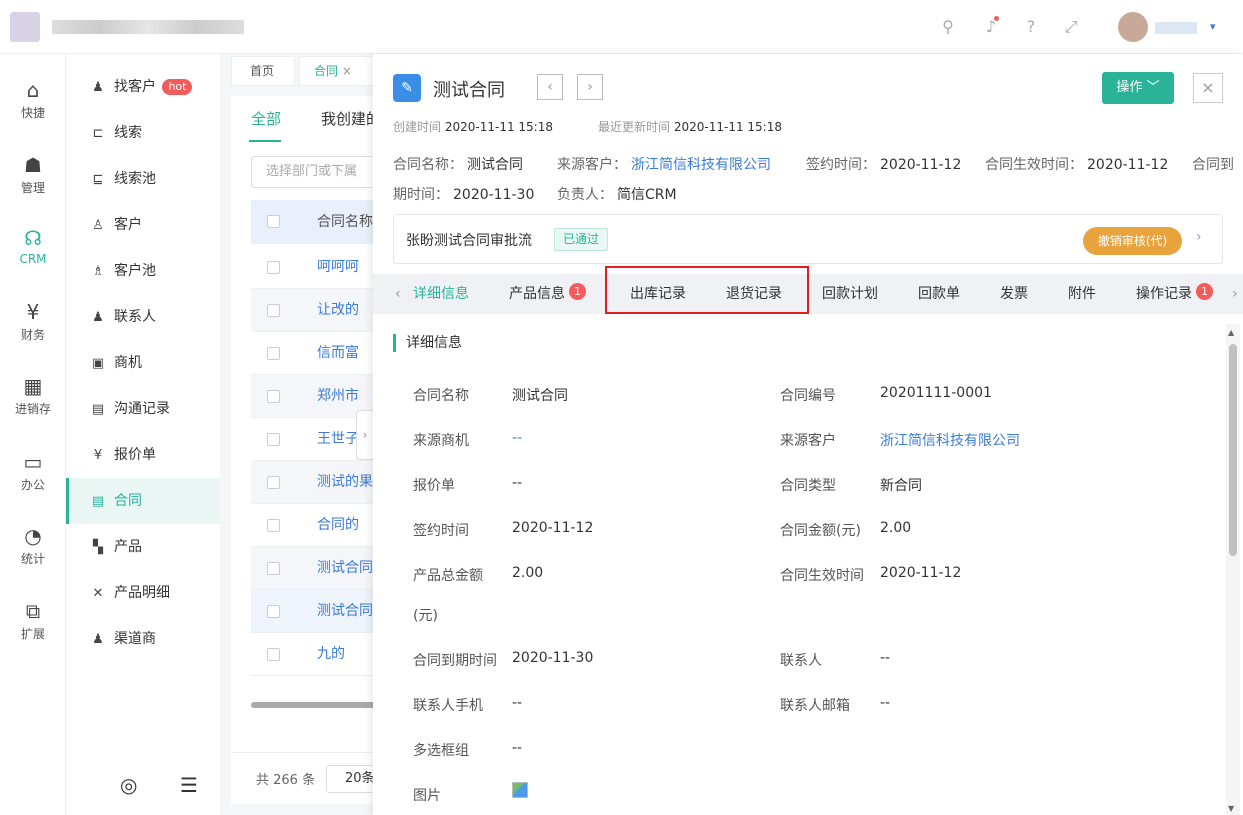 The height and width of the screenshot is (815, 1243). I want to click on menu-item-products: ▚ 产品, so click(143, 547).